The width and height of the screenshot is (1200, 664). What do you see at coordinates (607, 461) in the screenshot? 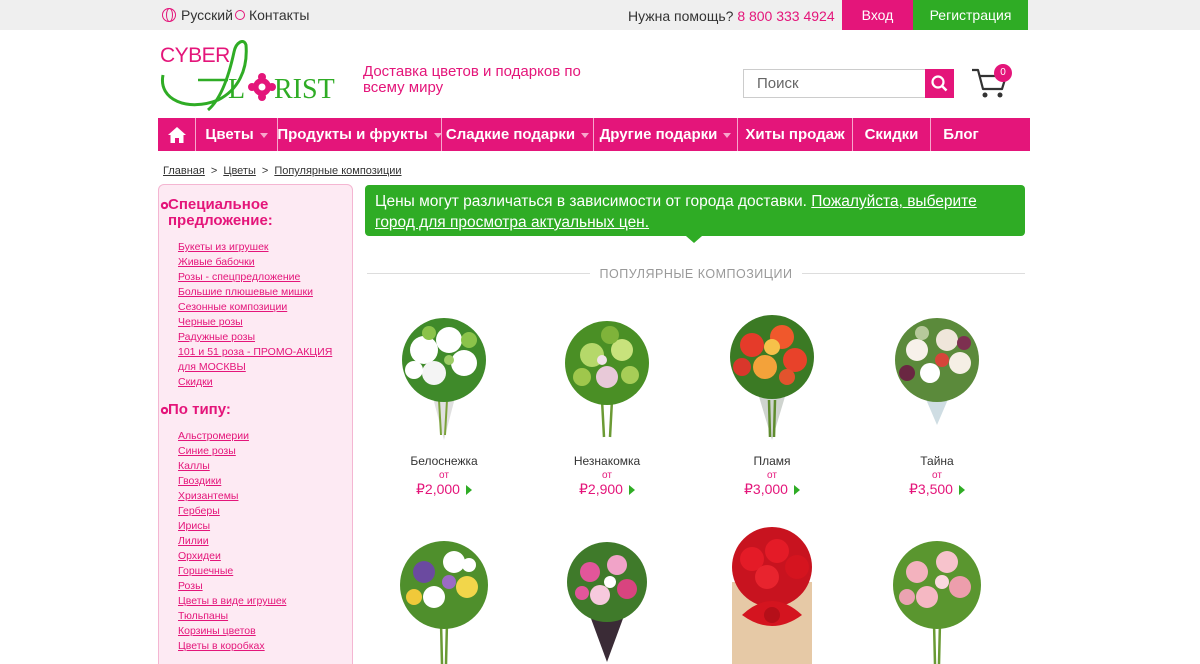
I see `product-name: Незнакомка` at bounding box center [607, 461].